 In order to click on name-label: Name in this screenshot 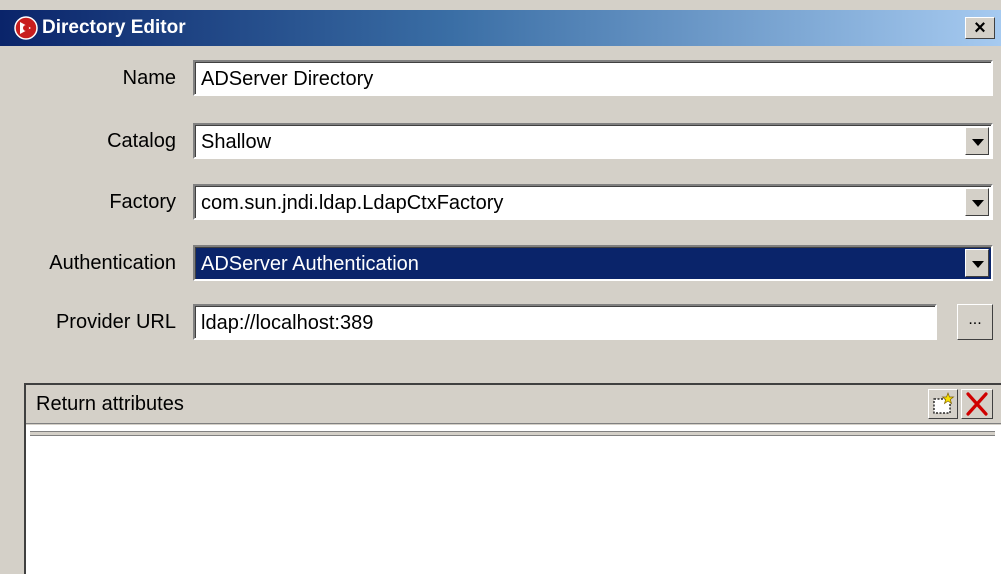, I will do `click(149, 78)`.